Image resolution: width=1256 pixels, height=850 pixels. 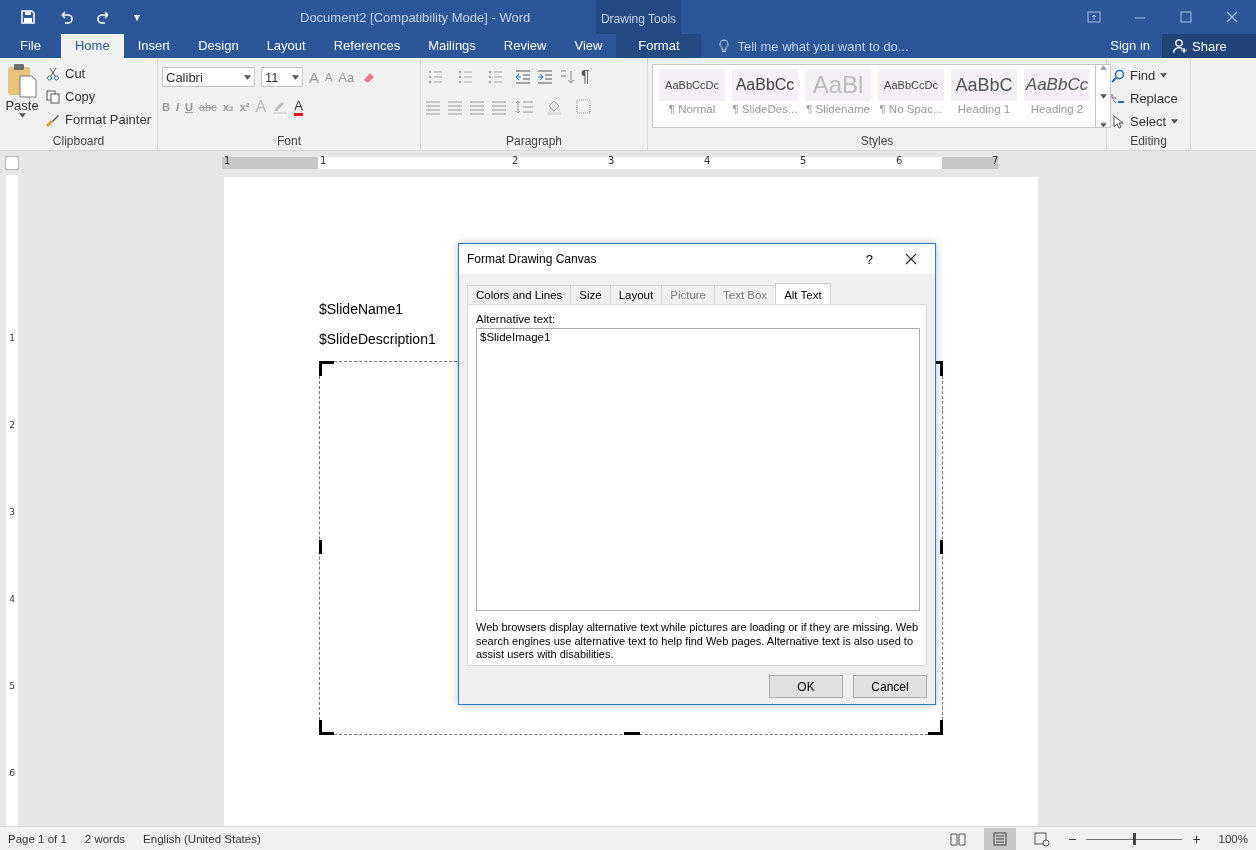 What do you see at coordinates (995, 160) in the screenshot?
I see `ruler-number: 7` at bounding box center [995, 160].